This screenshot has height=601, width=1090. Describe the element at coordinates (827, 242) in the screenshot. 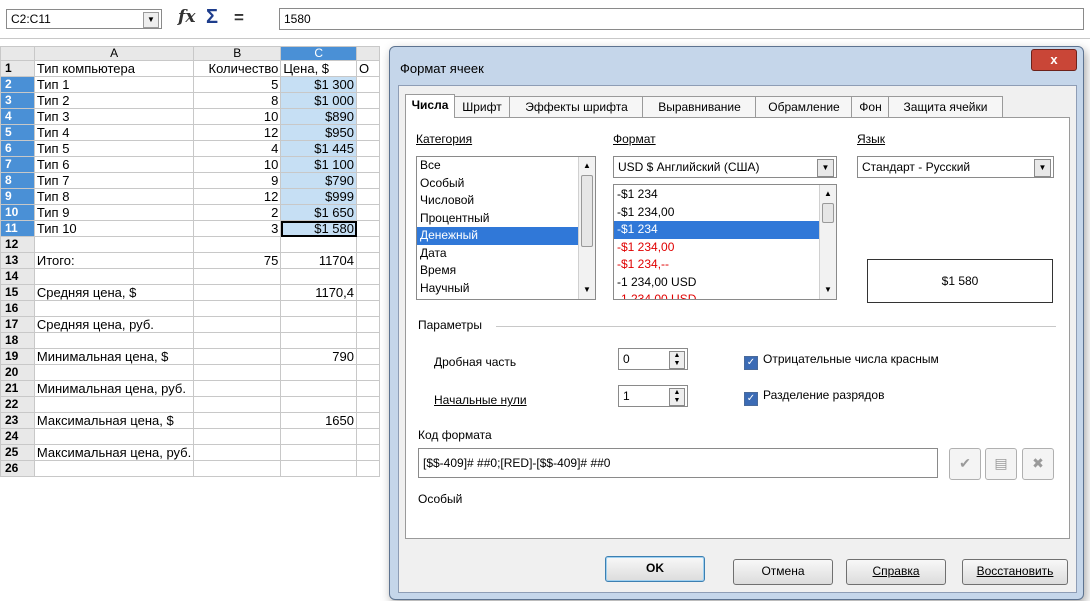

I see `format-scrollbar: ▲ ▼` at that location.